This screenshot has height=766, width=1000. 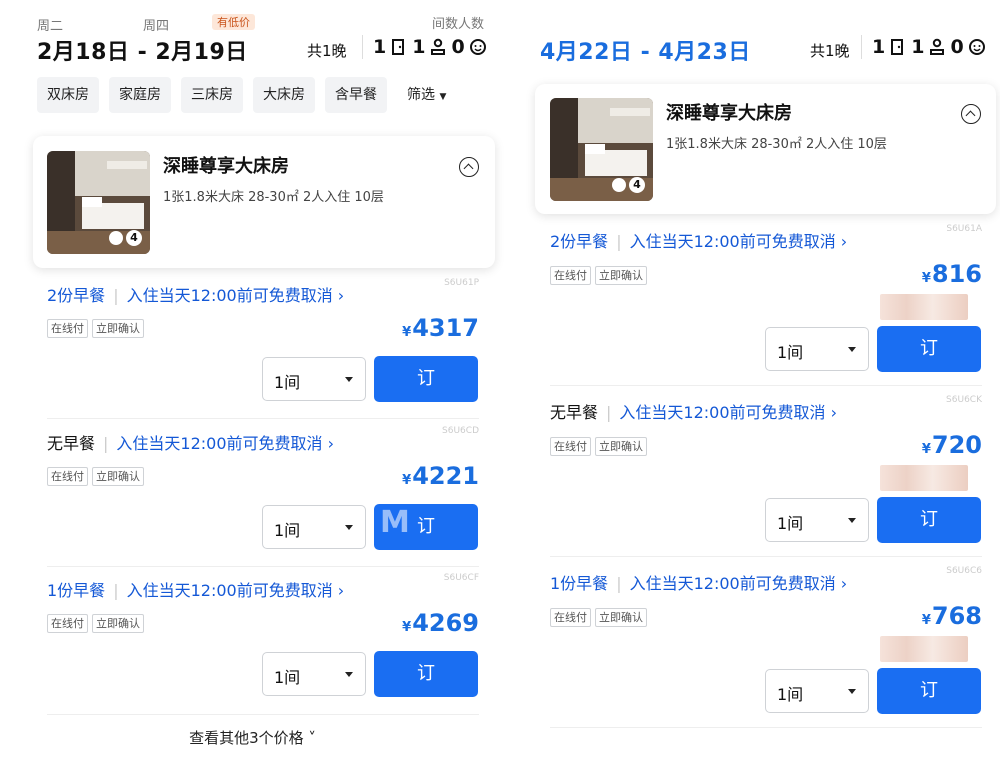 I want to click on date-range: 2月18日 - 2月19日, so click(x=142, y=50).